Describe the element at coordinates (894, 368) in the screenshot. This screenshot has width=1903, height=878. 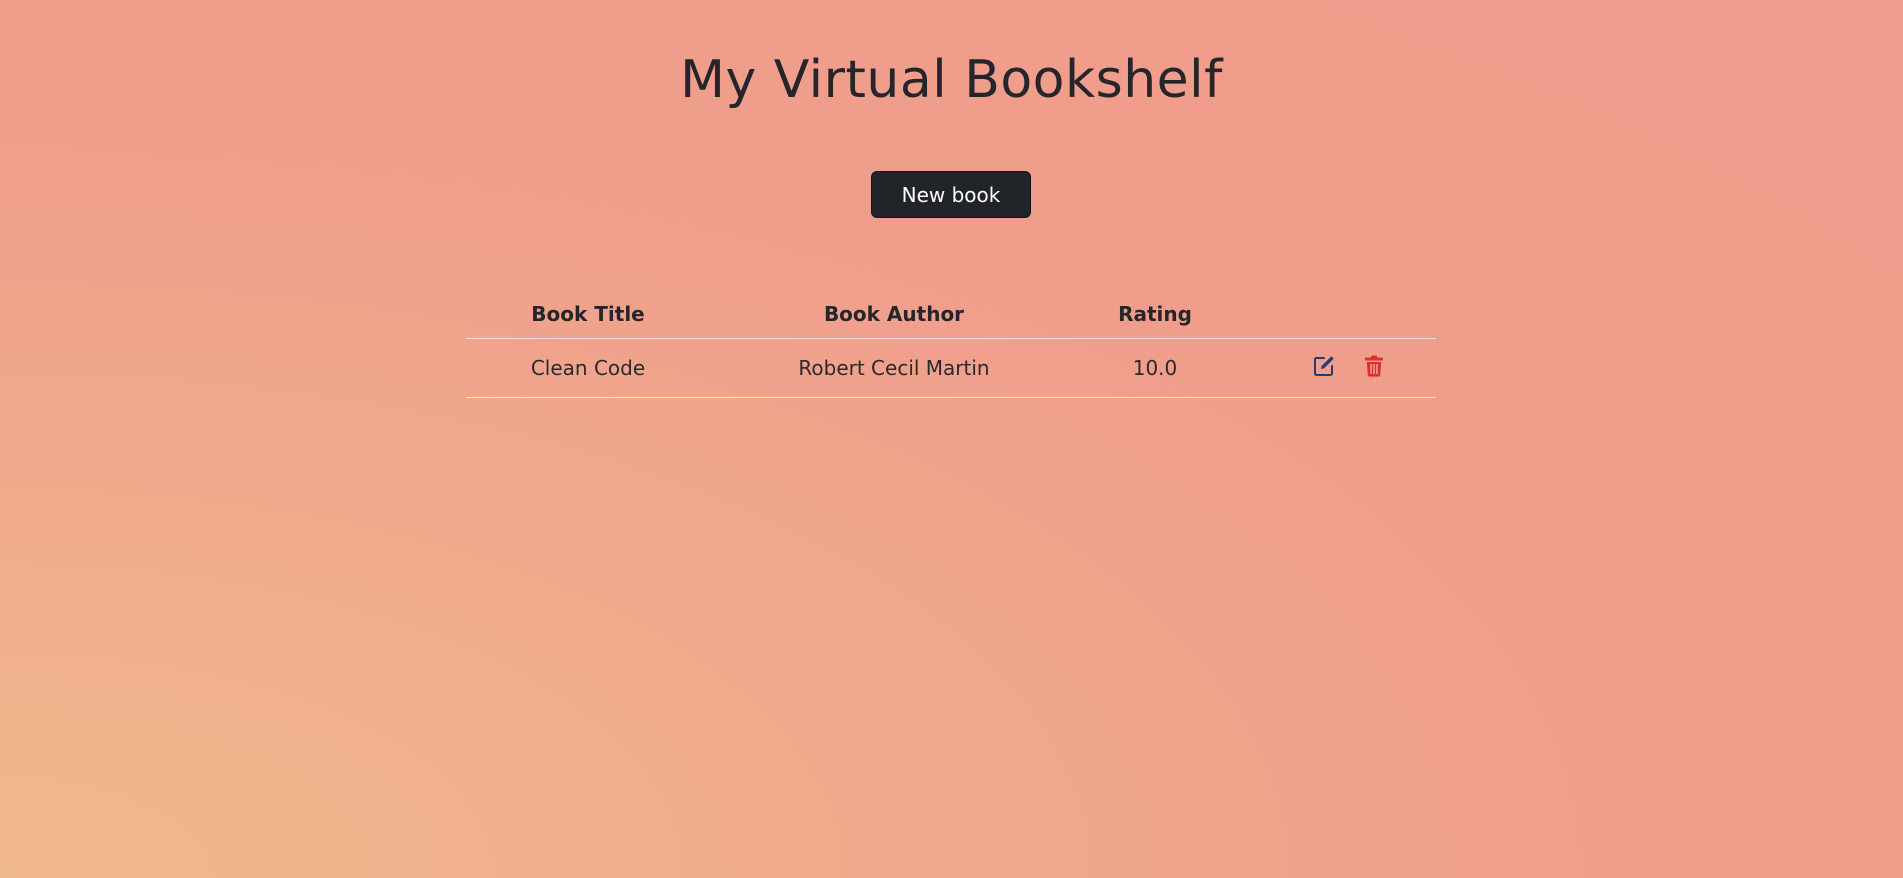
I see `cell-book-author: Robert Cecil Martin` at that location.